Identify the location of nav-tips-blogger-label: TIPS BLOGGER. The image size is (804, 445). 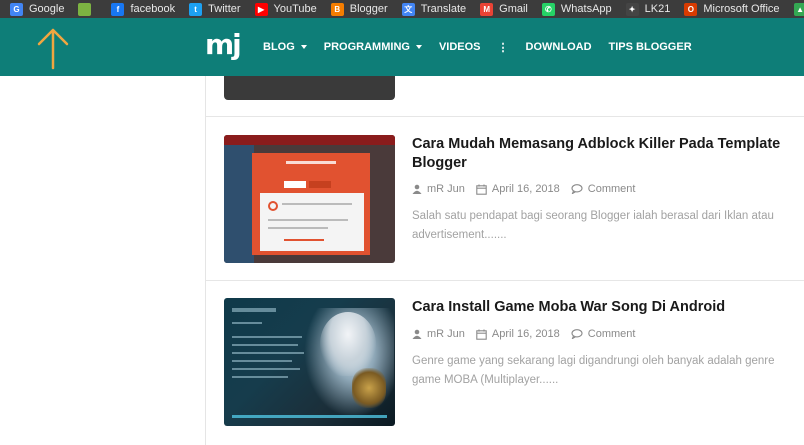
(650, 47).